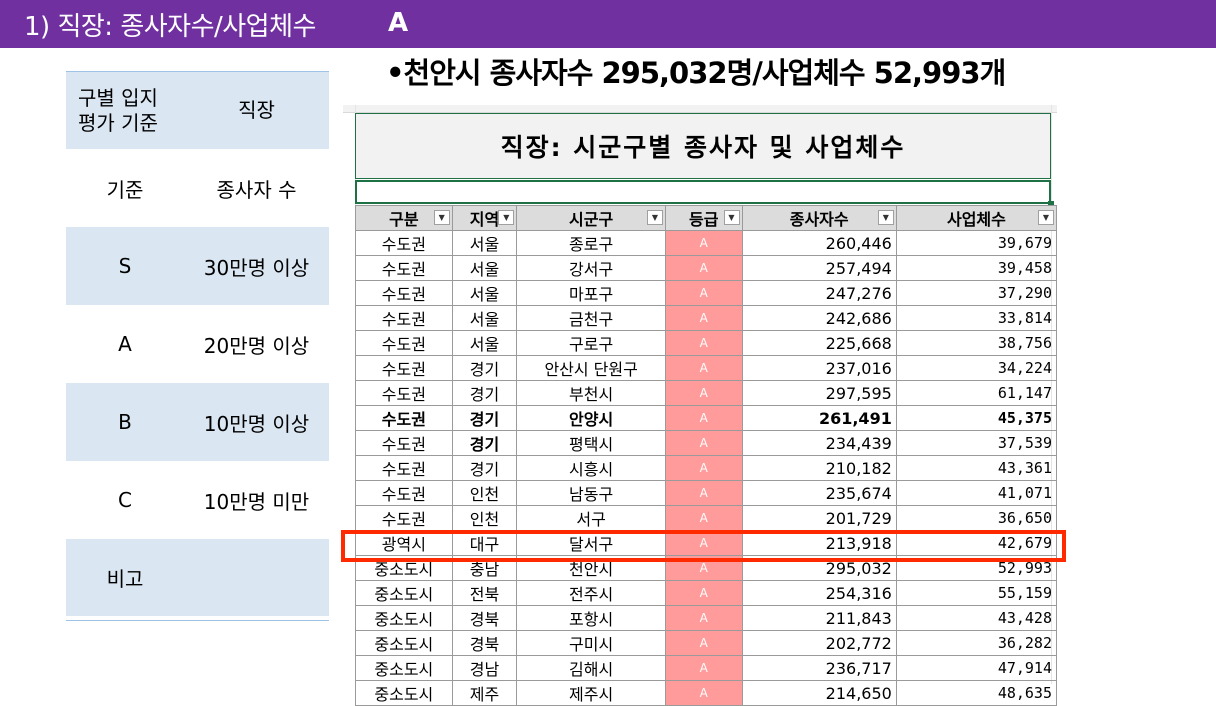 The width and height of the screenshot is (1216, 706). I want to click on businesses-cell: 39,458, so click(976, 268).